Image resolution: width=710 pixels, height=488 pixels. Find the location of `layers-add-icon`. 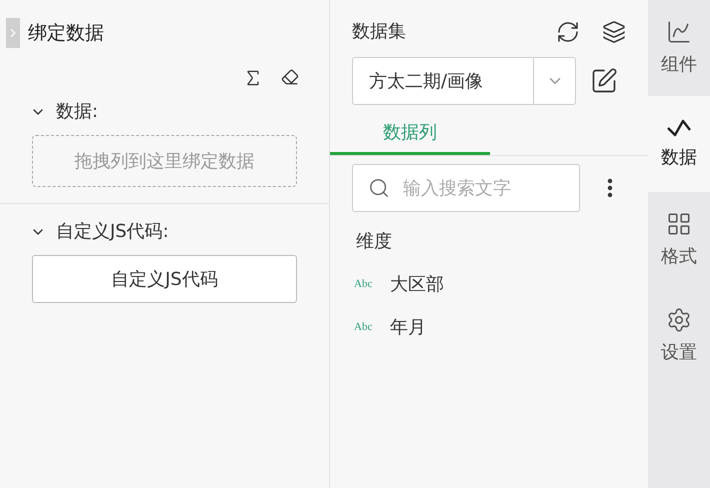

layers-add-icon is located at coordinates (614, 32).